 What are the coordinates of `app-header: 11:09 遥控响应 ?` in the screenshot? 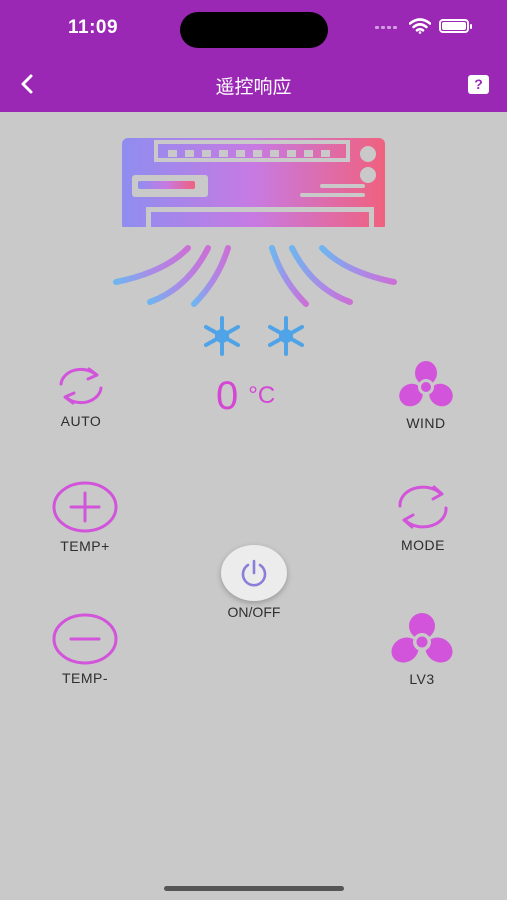 It's located at (253, 56).